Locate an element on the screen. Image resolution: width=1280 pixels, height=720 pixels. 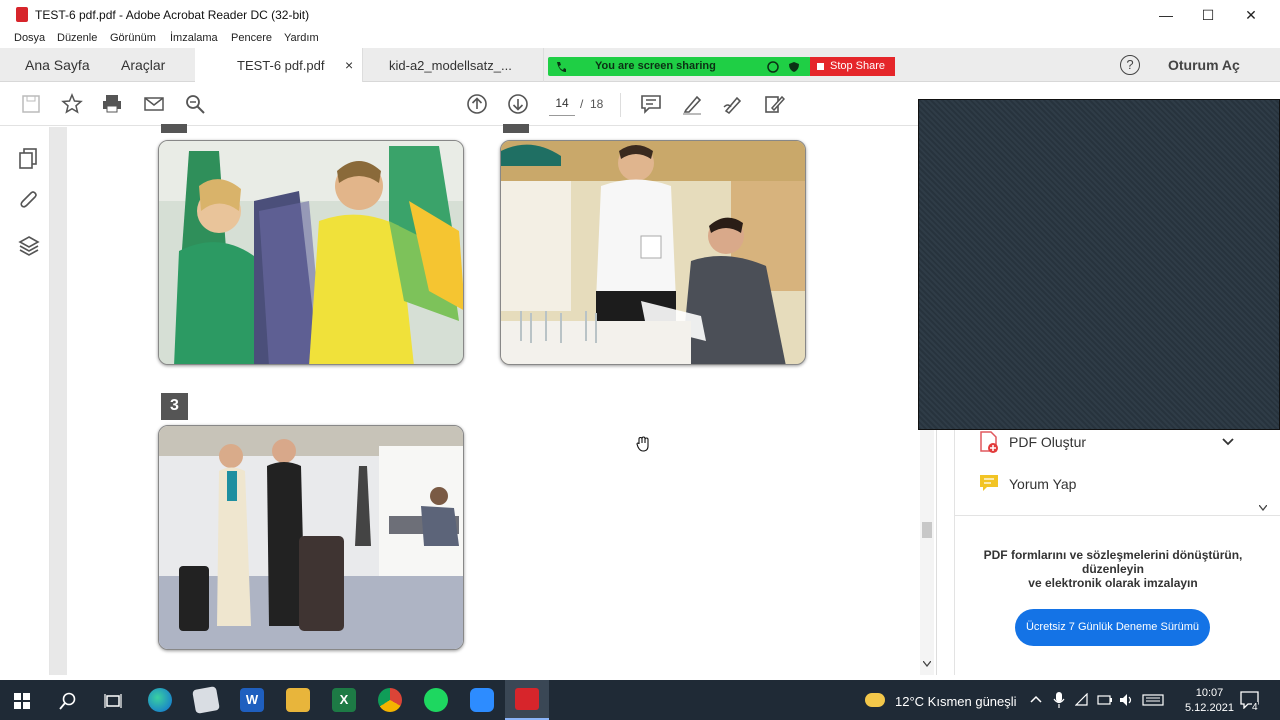
comment-tool-icon is located at coordinates (989, 483).